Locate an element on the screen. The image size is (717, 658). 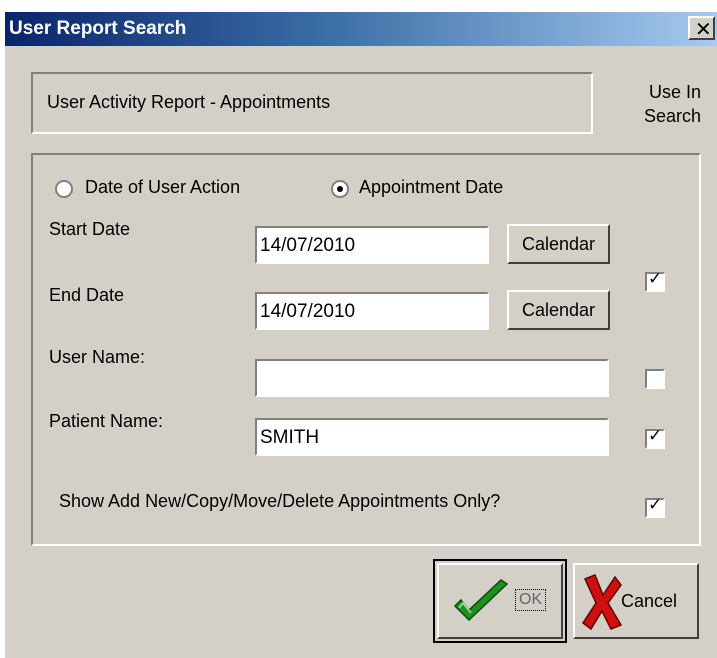
start-date-input: 14/07/2010 is located at coordinates (372, 245).